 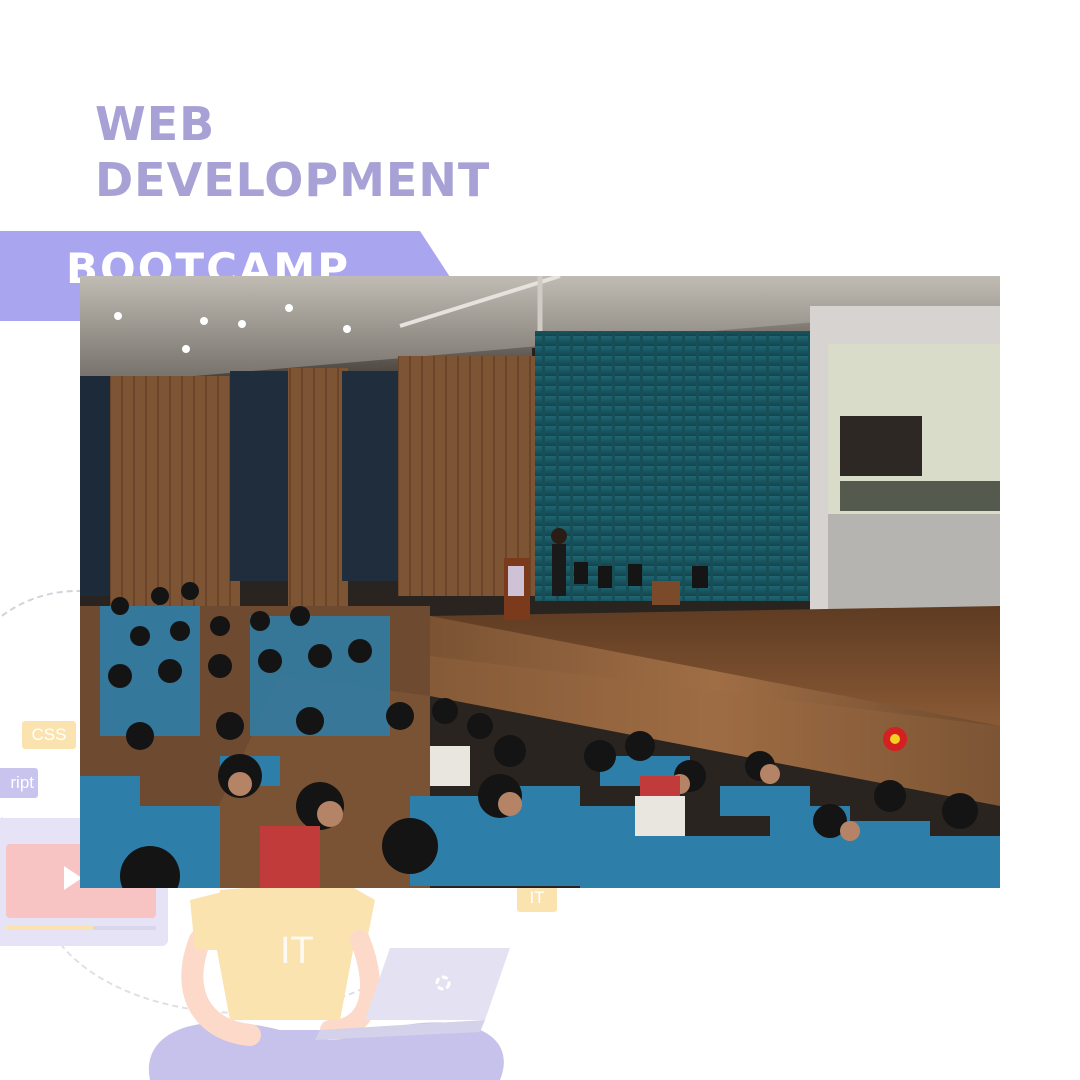 I want to click on video-progress-fill, so click(x=49, y=928).